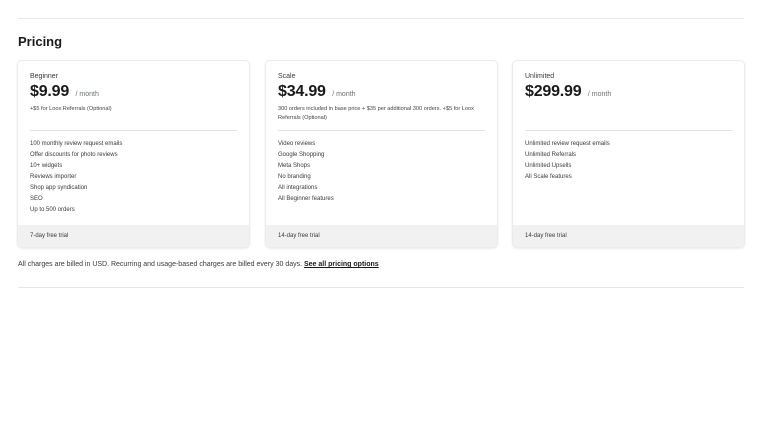  Describe the element at coordinates (52, 210) in the screenshot. I see `feature-item: Up to 500 orders` at that location.